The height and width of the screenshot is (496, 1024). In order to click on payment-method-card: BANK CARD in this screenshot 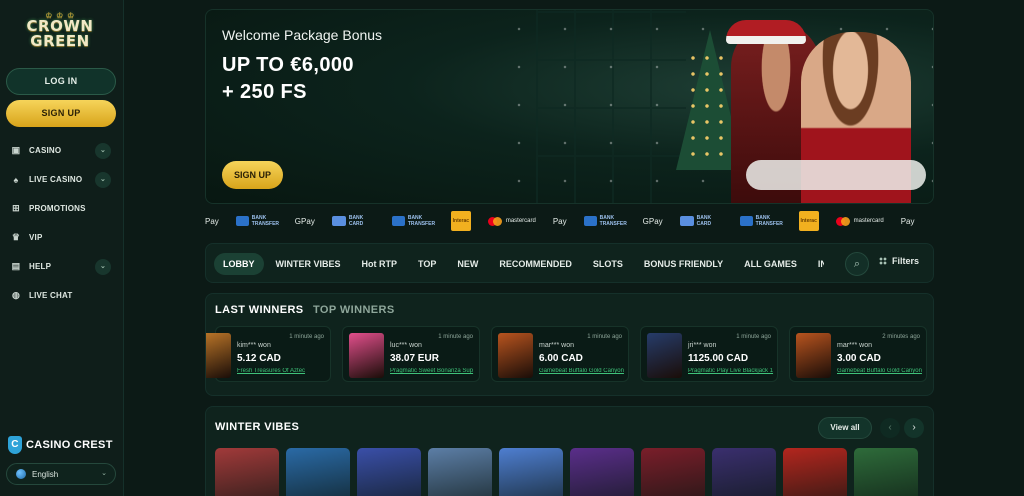, I will do `click(353, 221)`.